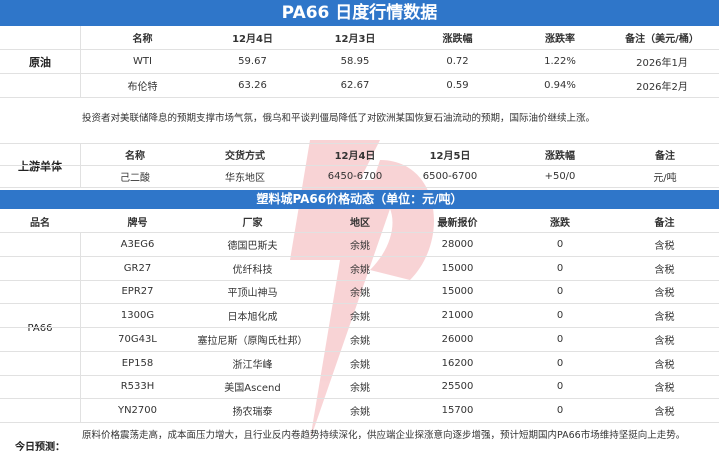 This screenshot has height=466, width=719. I want to click on table-row: YN2700 扬农瑞泰 余姚 15700 0 含税, so click(359, 411).